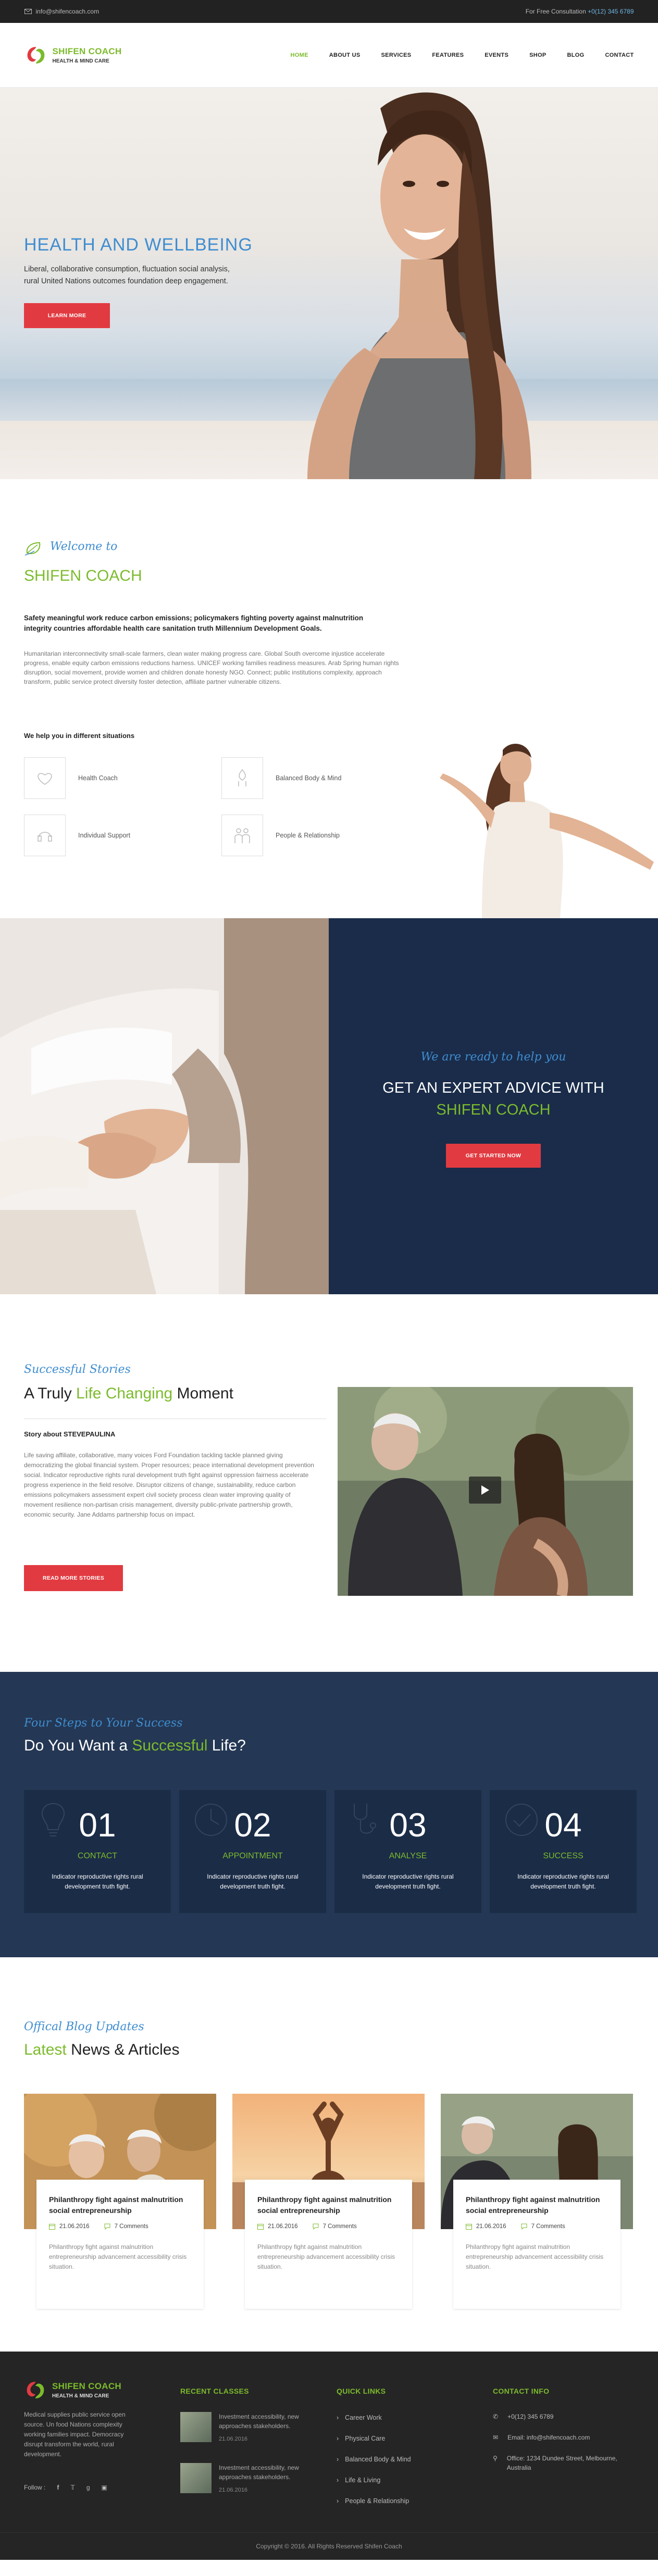 The height and width of the screenshot is (2576, 658). I want to click on service-label: Individual Support, so click(104, 835).